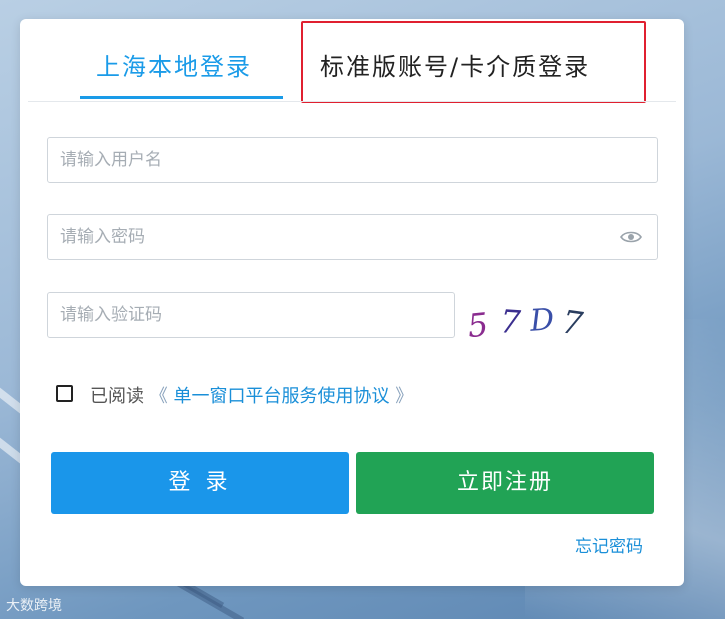  Describe the element at coordinates (111, 160) in the screenshot. I see `username-placeholder: 请输入用户名` at that location.